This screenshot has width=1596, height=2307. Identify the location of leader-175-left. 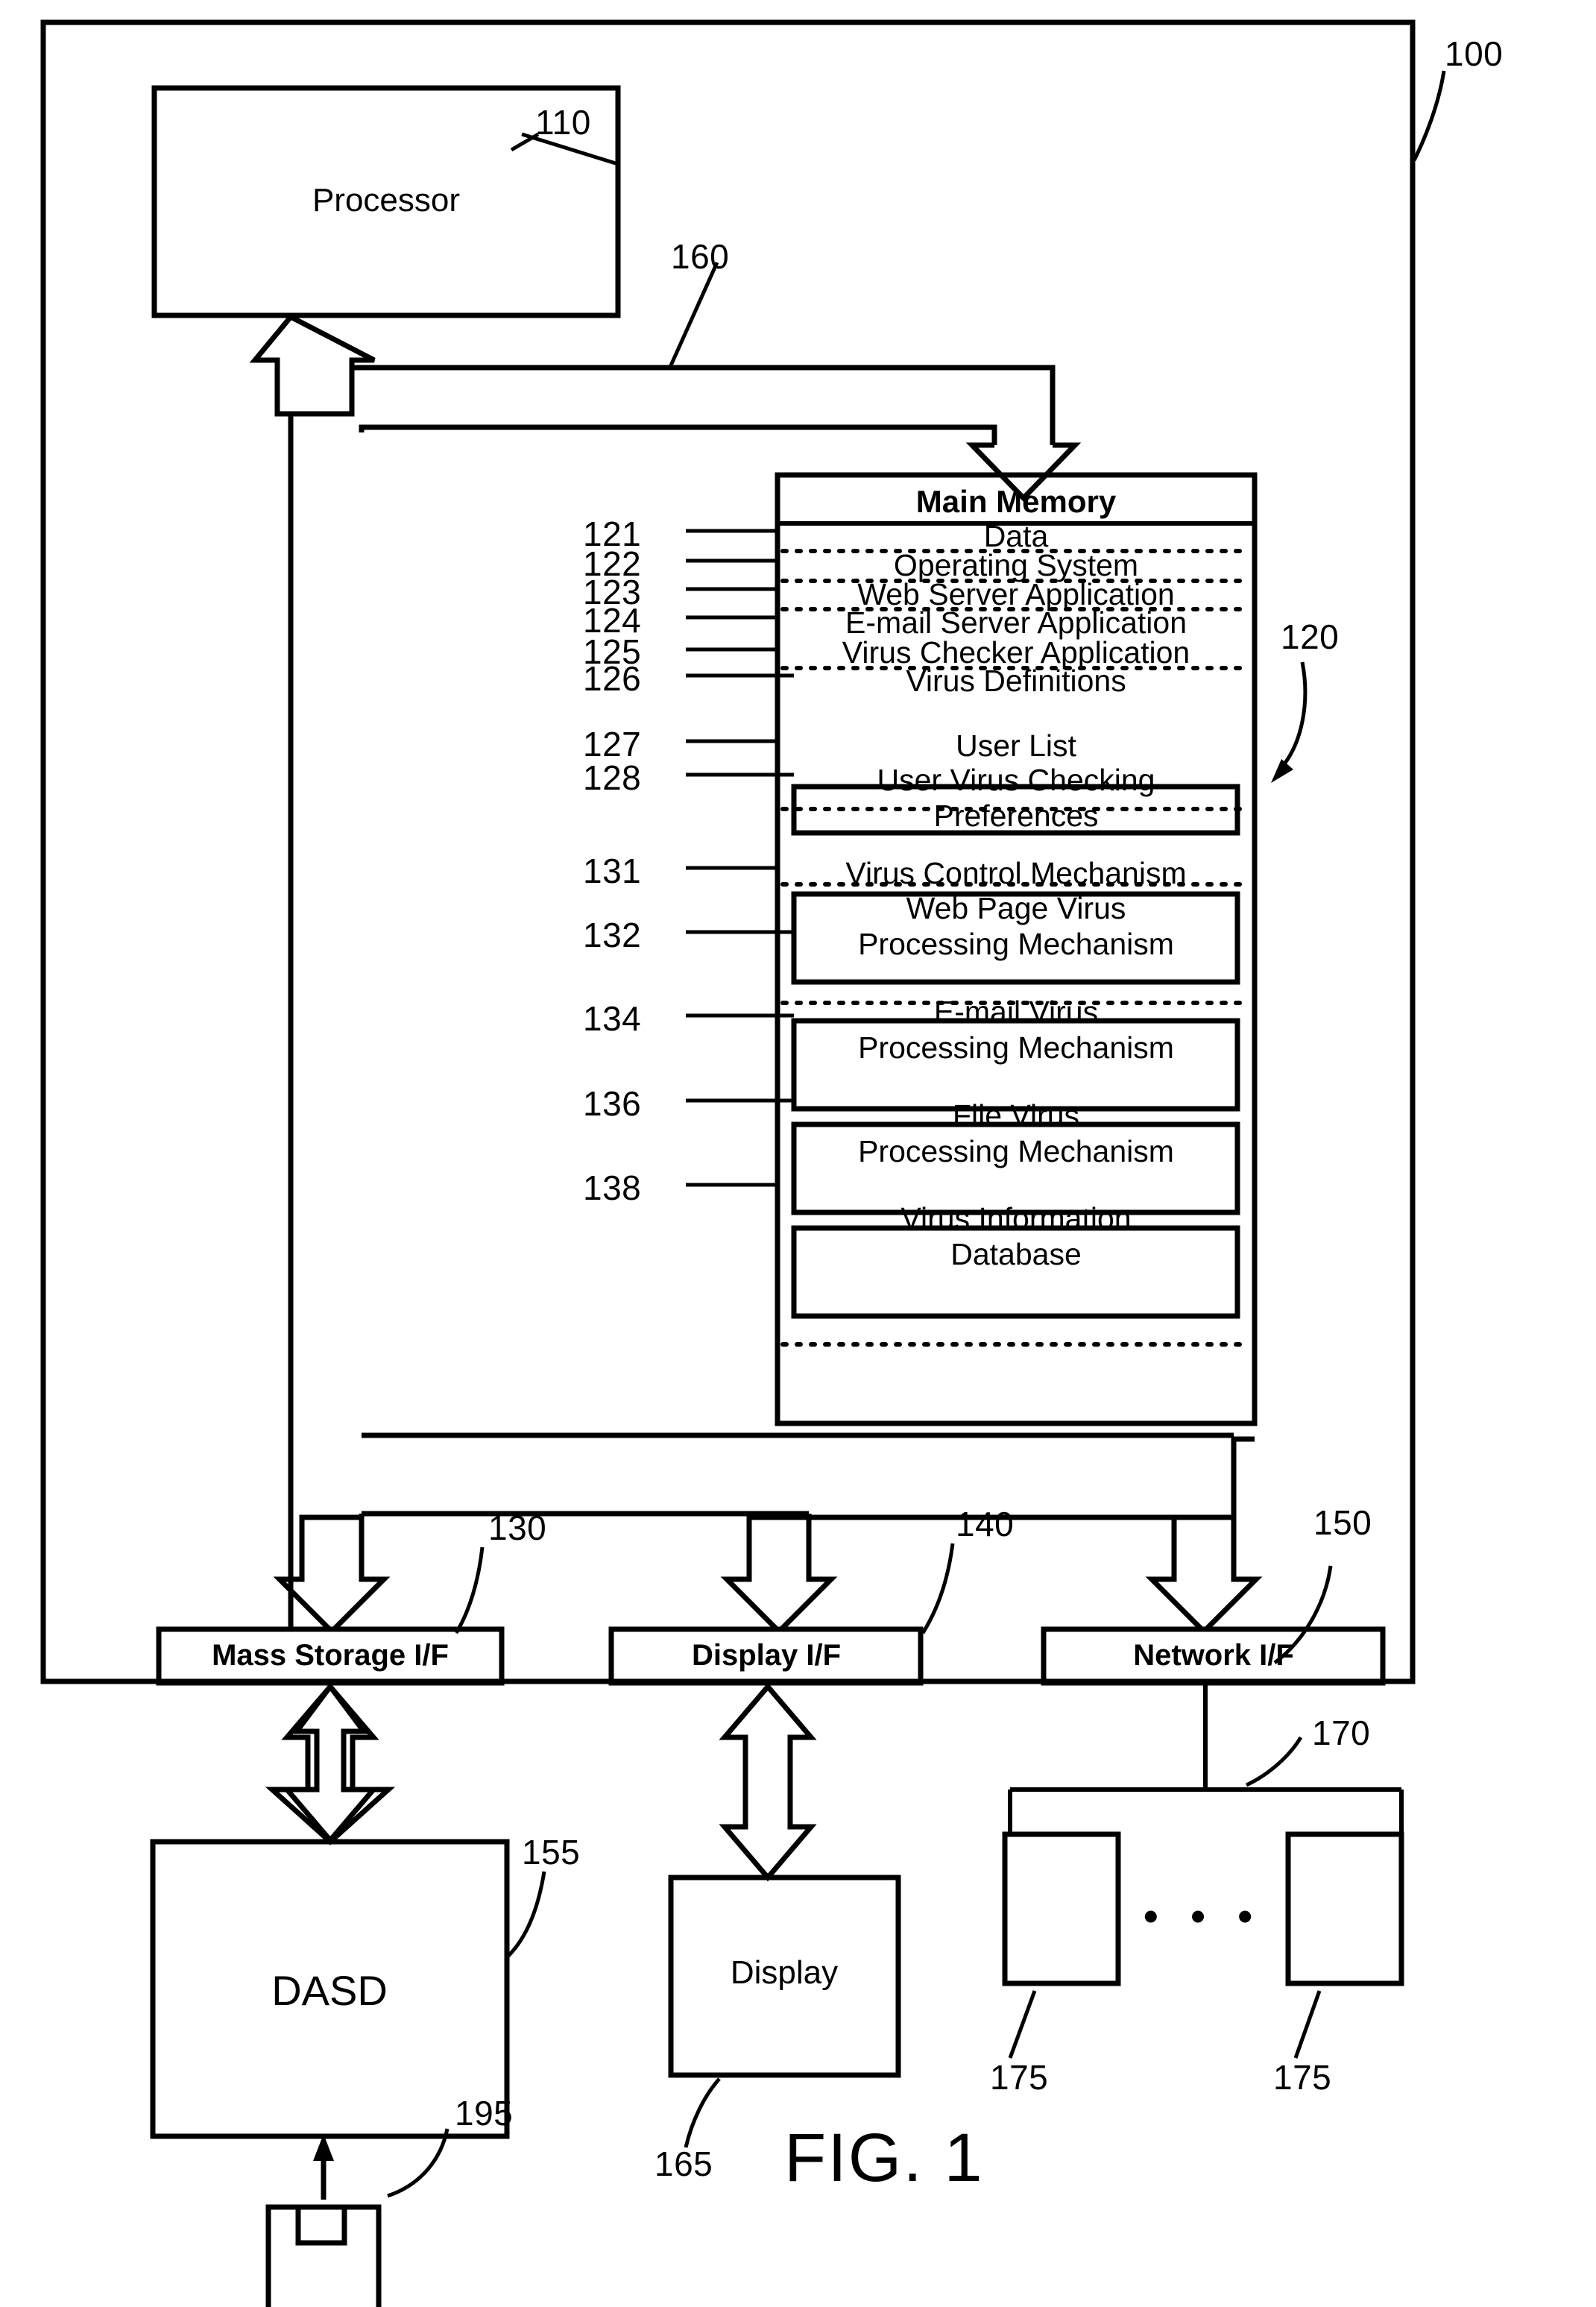
(1022, 2025).